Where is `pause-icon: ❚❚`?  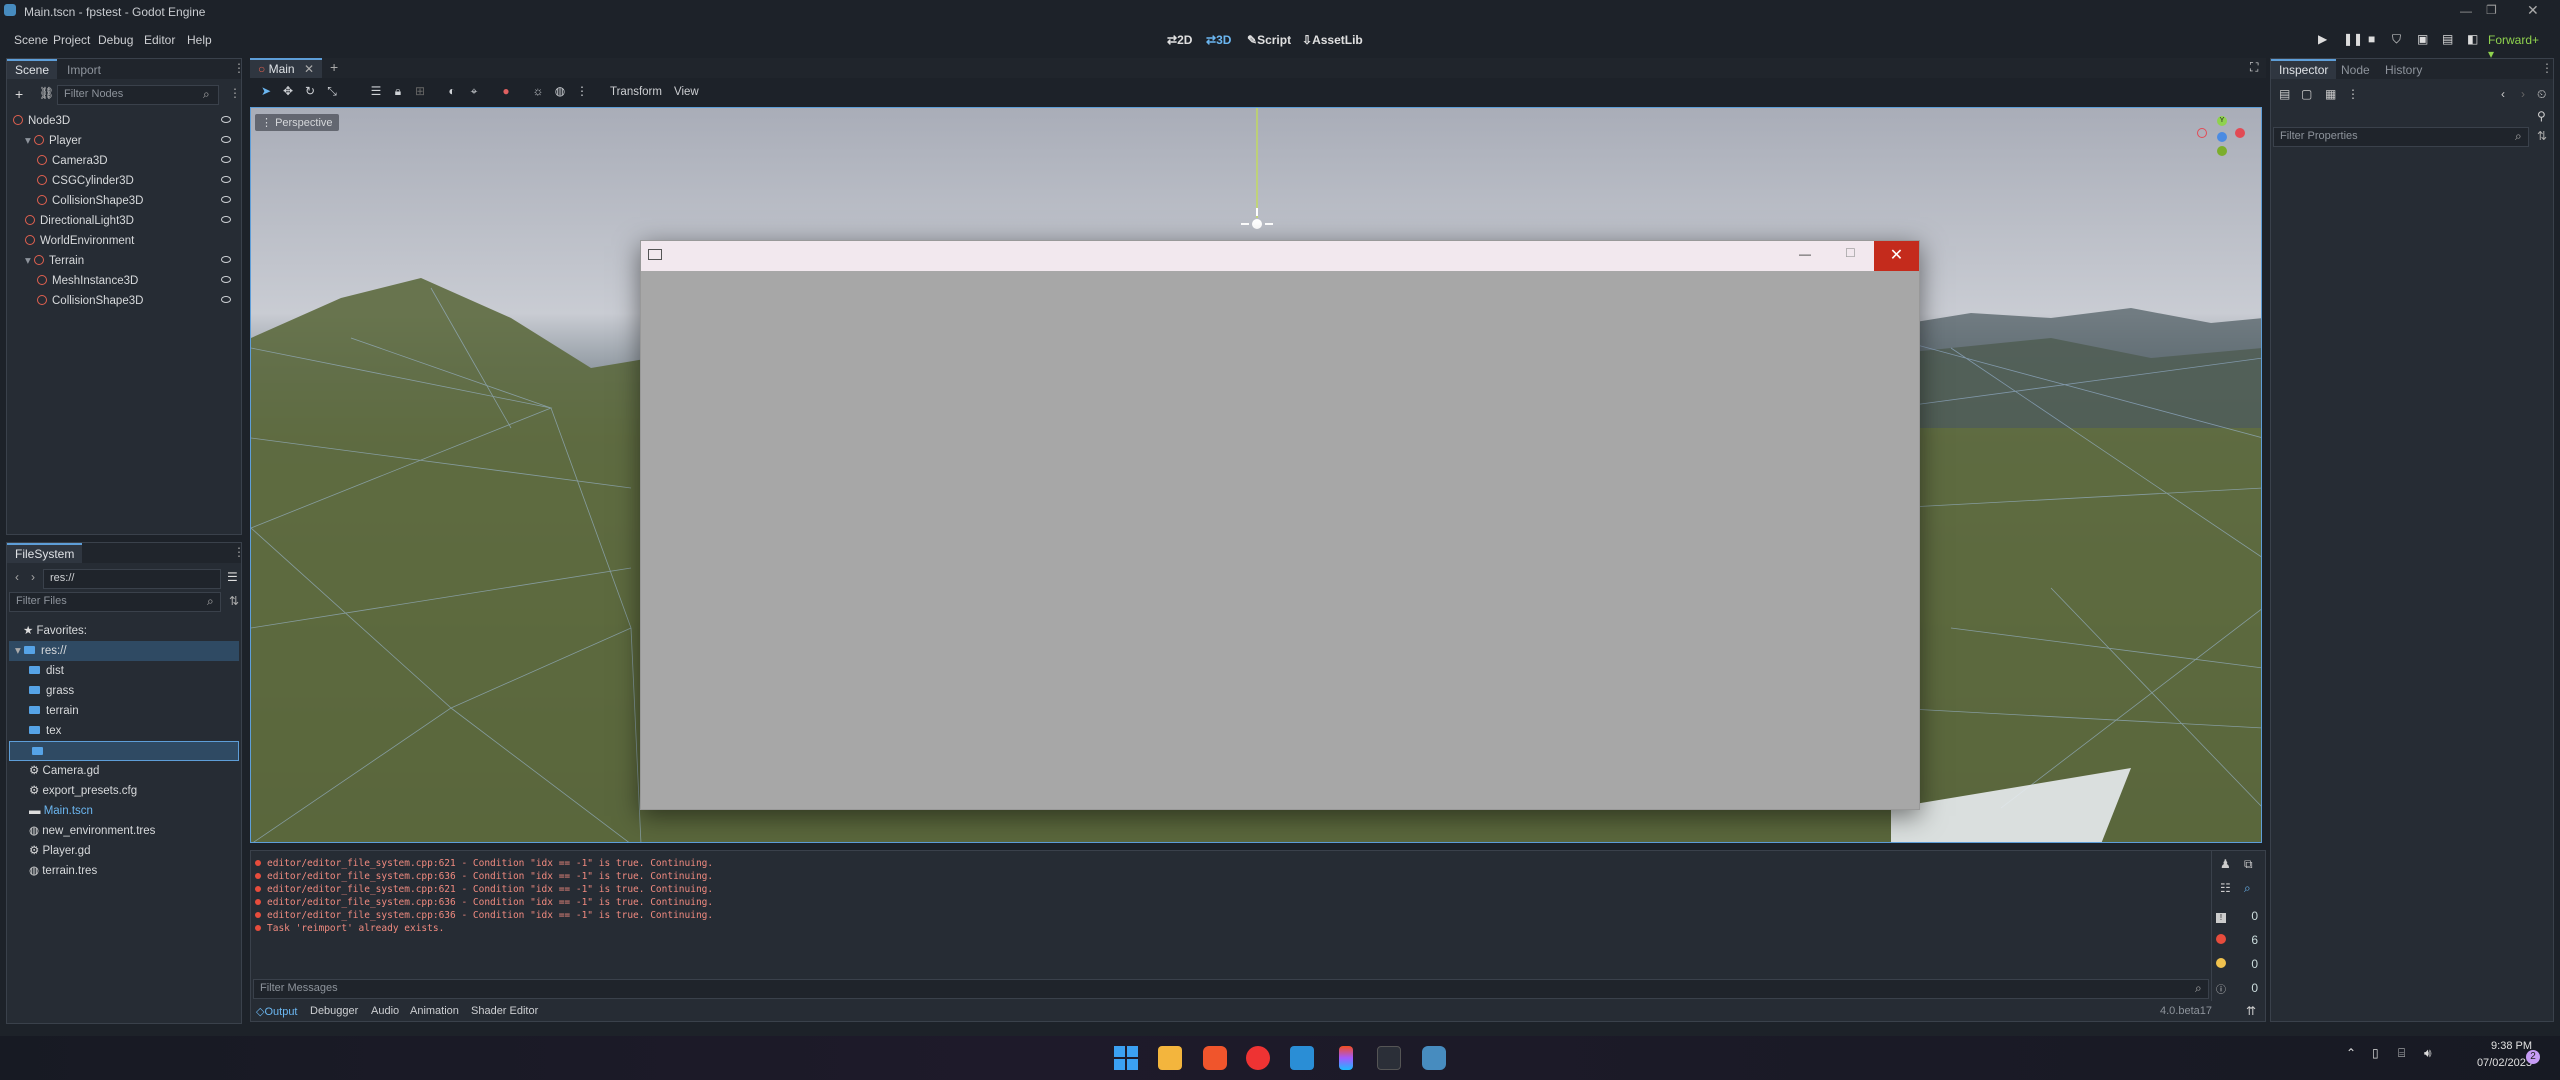 pause-icon: ❚❚ is located at coordinates (2353, 39).